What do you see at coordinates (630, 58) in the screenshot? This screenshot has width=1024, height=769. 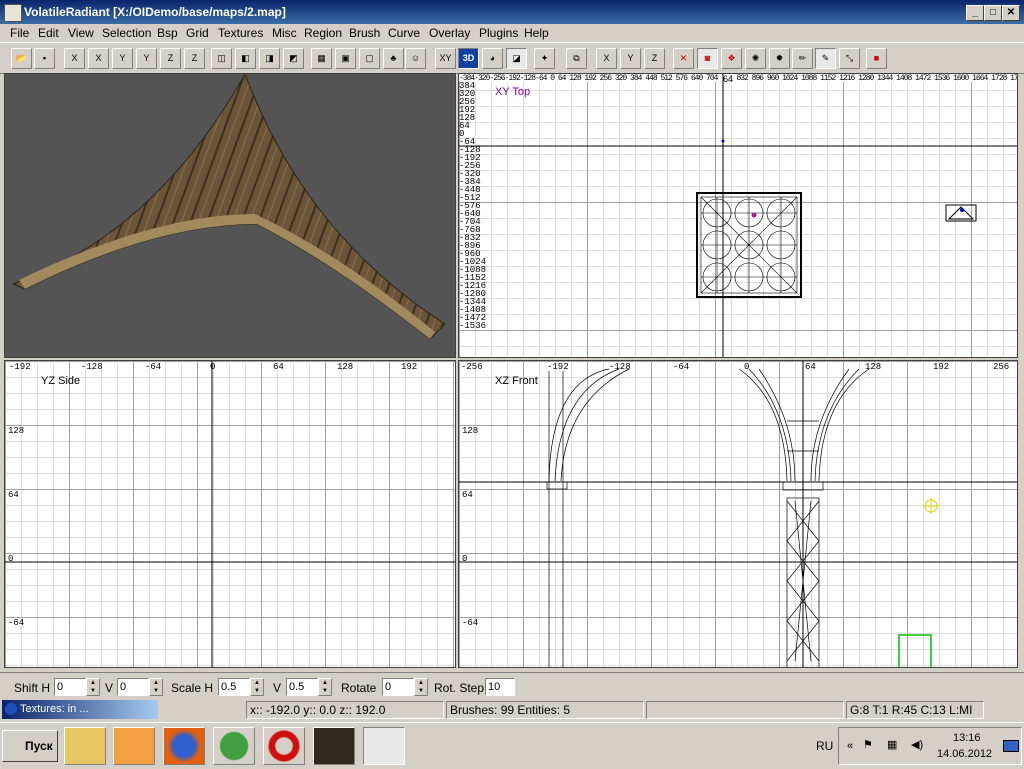 I see `axis-y-button: Y` at bounding box center [630, 58].